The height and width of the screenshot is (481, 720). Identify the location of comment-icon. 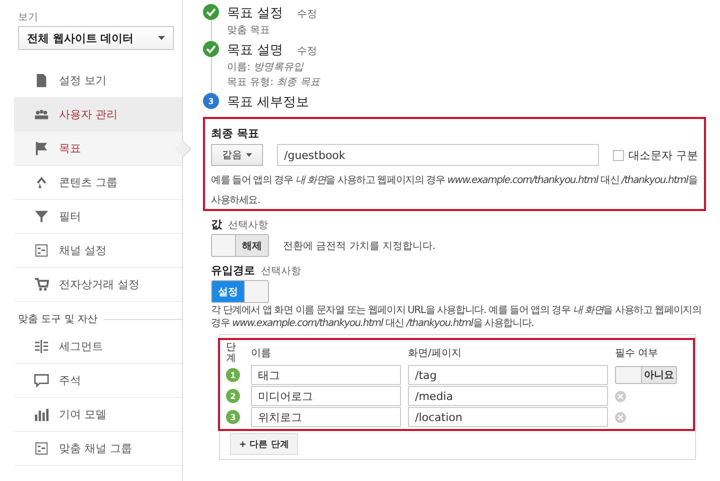
(41, 380).